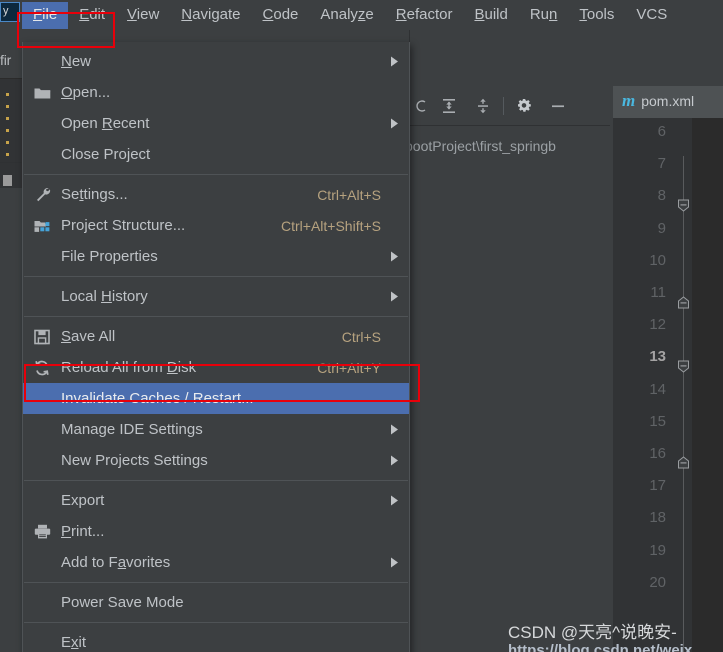  What do you see at coordinates (349, 194) in the screenshot?
I see `menu-item-shortcut: Ctrl+Alt+S` at bounding box center [349, 194].